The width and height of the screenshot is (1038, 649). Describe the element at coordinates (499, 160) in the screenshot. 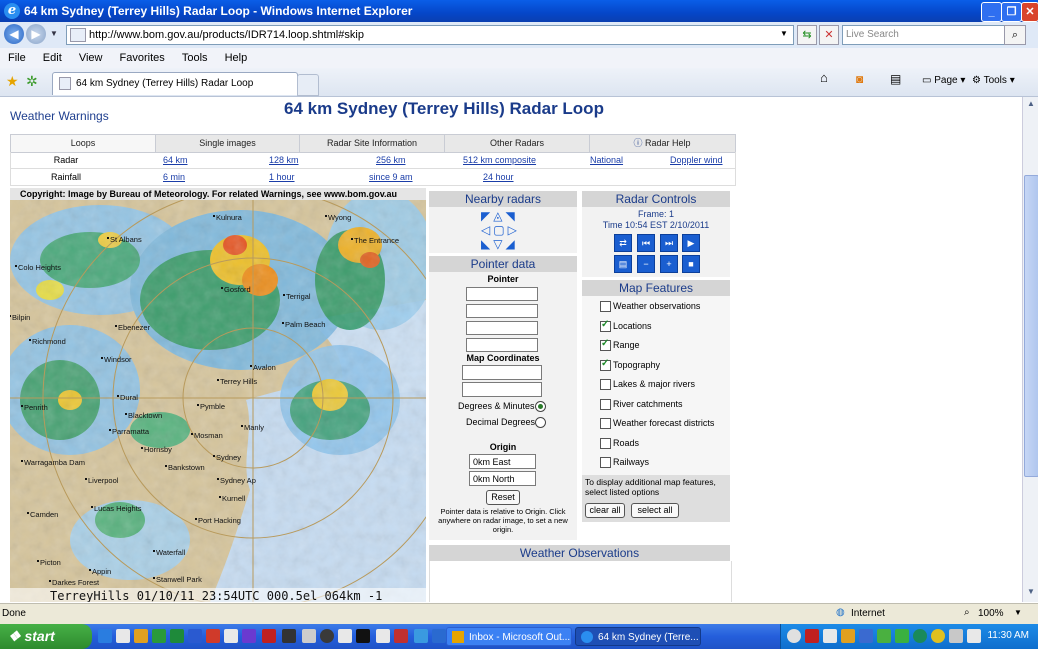

I see `link-512km-composite: 512 km composite` at that location.